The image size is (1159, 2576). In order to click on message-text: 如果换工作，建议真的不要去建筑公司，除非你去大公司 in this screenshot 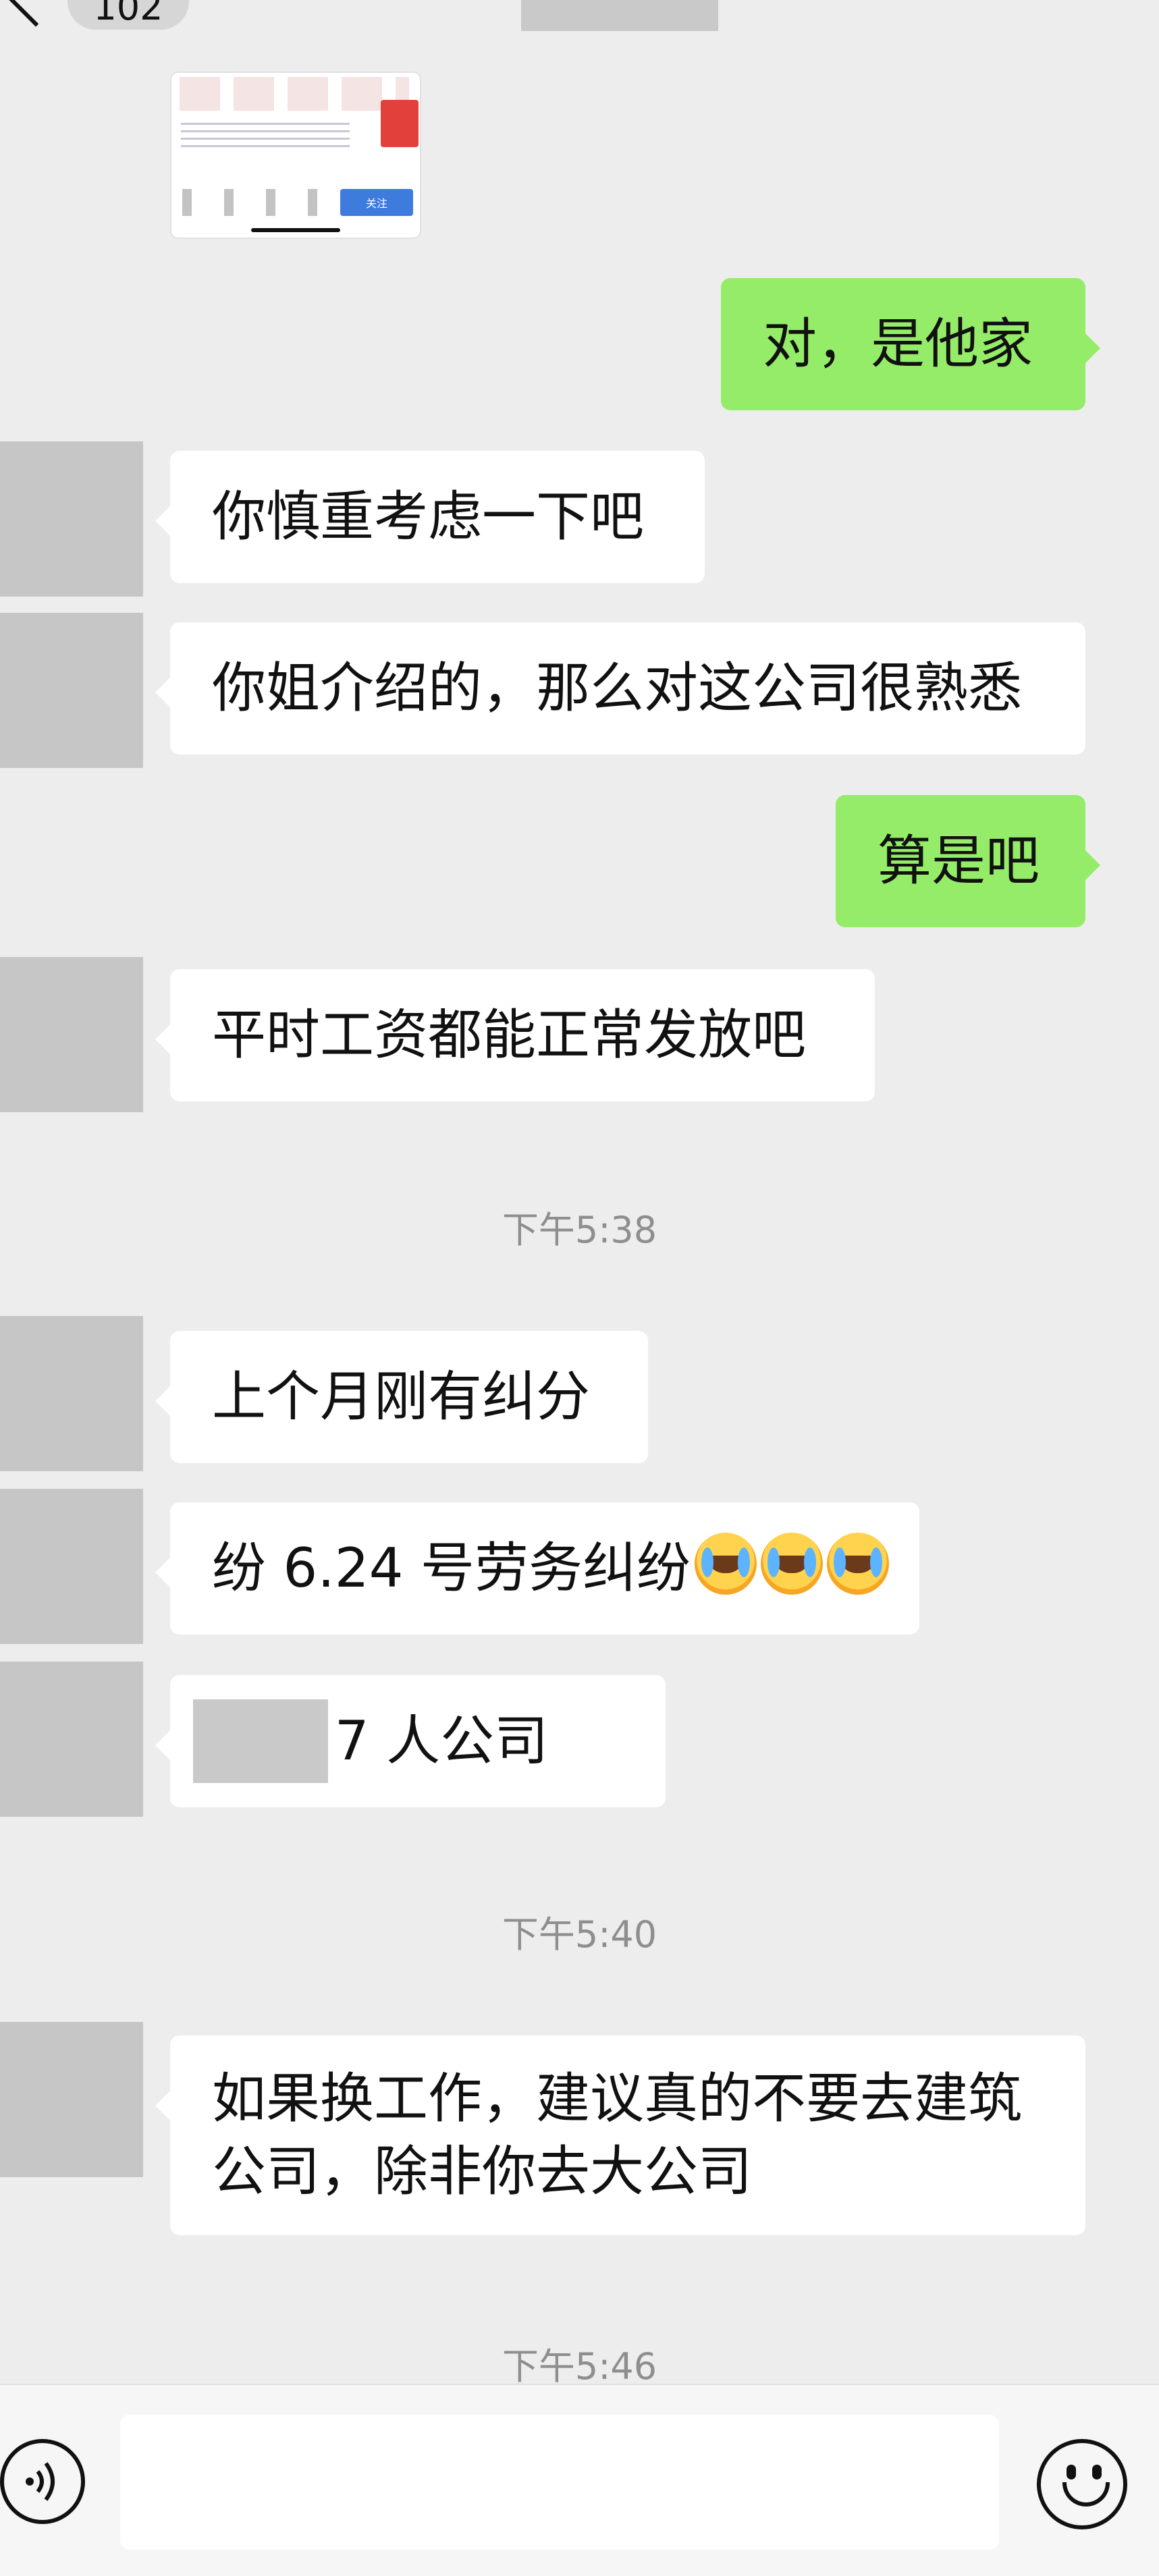, I will do `click(617, 2135)`.